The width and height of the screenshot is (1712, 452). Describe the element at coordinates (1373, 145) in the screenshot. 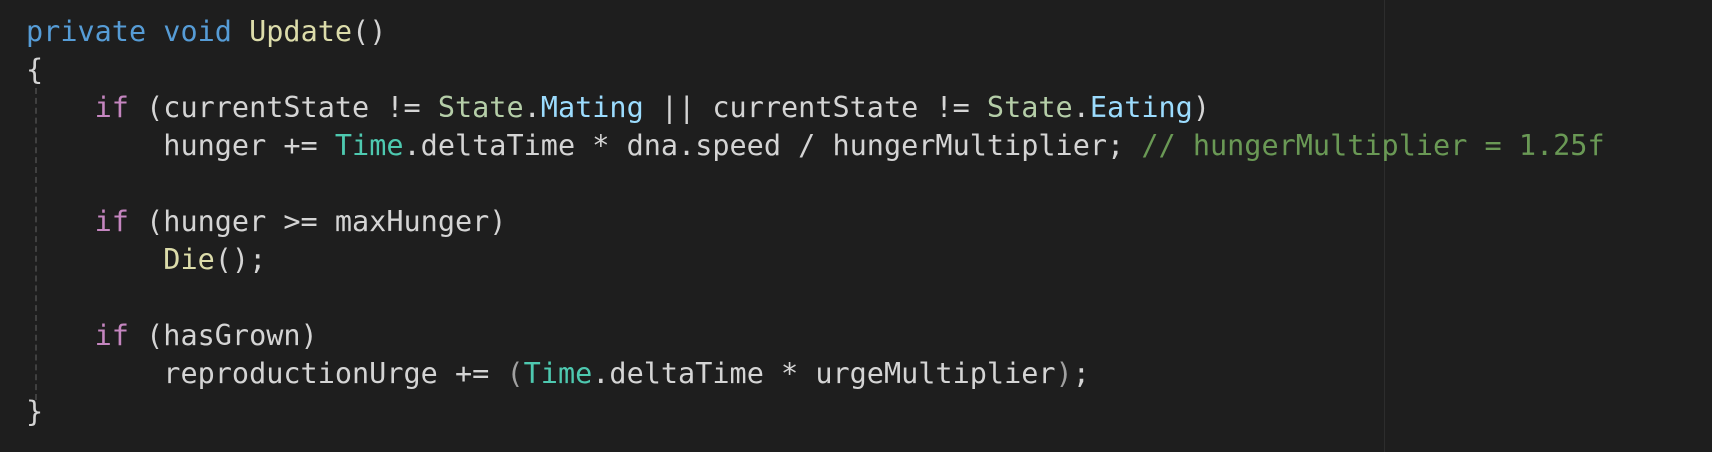

I see `code-token: // hungerMultiplier = 1.25f` at that location.